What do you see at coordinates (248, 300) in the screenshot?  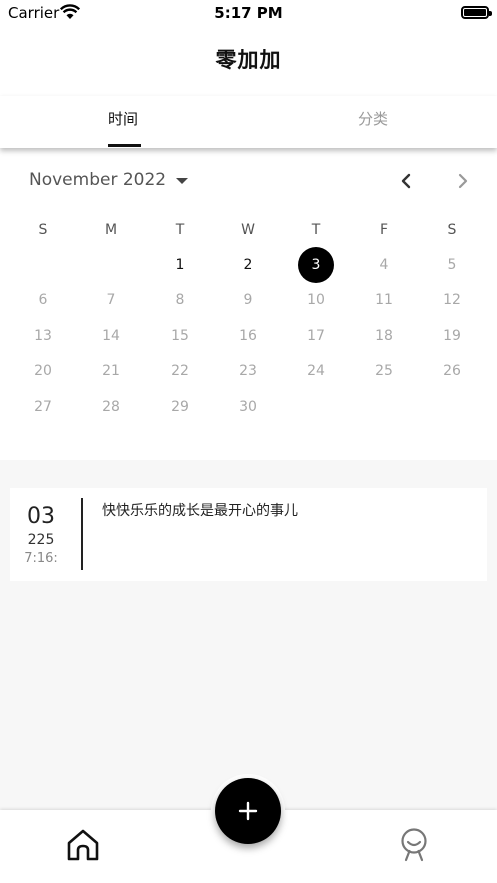 I see `calendar-day: 9` at bounding box center [248, 300].